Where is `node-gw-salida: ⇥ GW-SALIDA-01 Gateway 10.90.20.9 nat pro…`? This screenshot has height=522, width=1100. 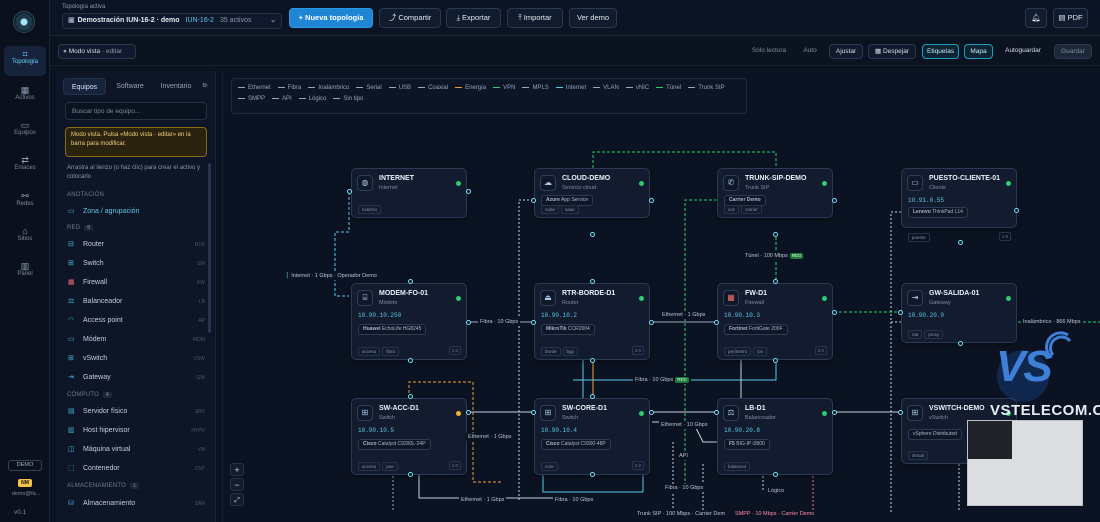 node-gw-salida: ⇥ GW-SALIDA-01 Gateway 10.90.20.9 nat pro… is located at coordinates (959, 313).